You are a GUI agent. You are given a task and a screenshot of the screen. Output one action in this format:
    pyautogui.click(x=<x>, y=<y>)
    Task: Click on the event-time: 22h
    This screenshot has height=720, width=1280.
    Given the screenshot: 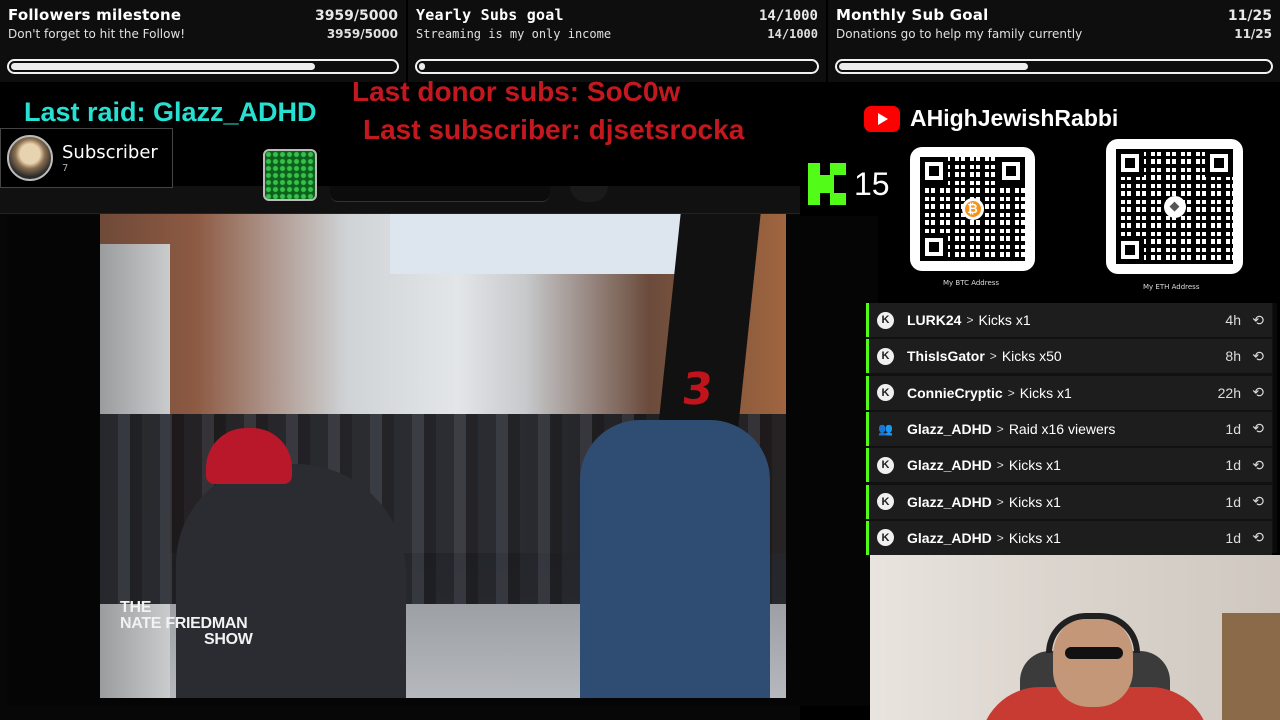 What is the action you would take?
    pyautogui.click(x=1229, y=392)
    